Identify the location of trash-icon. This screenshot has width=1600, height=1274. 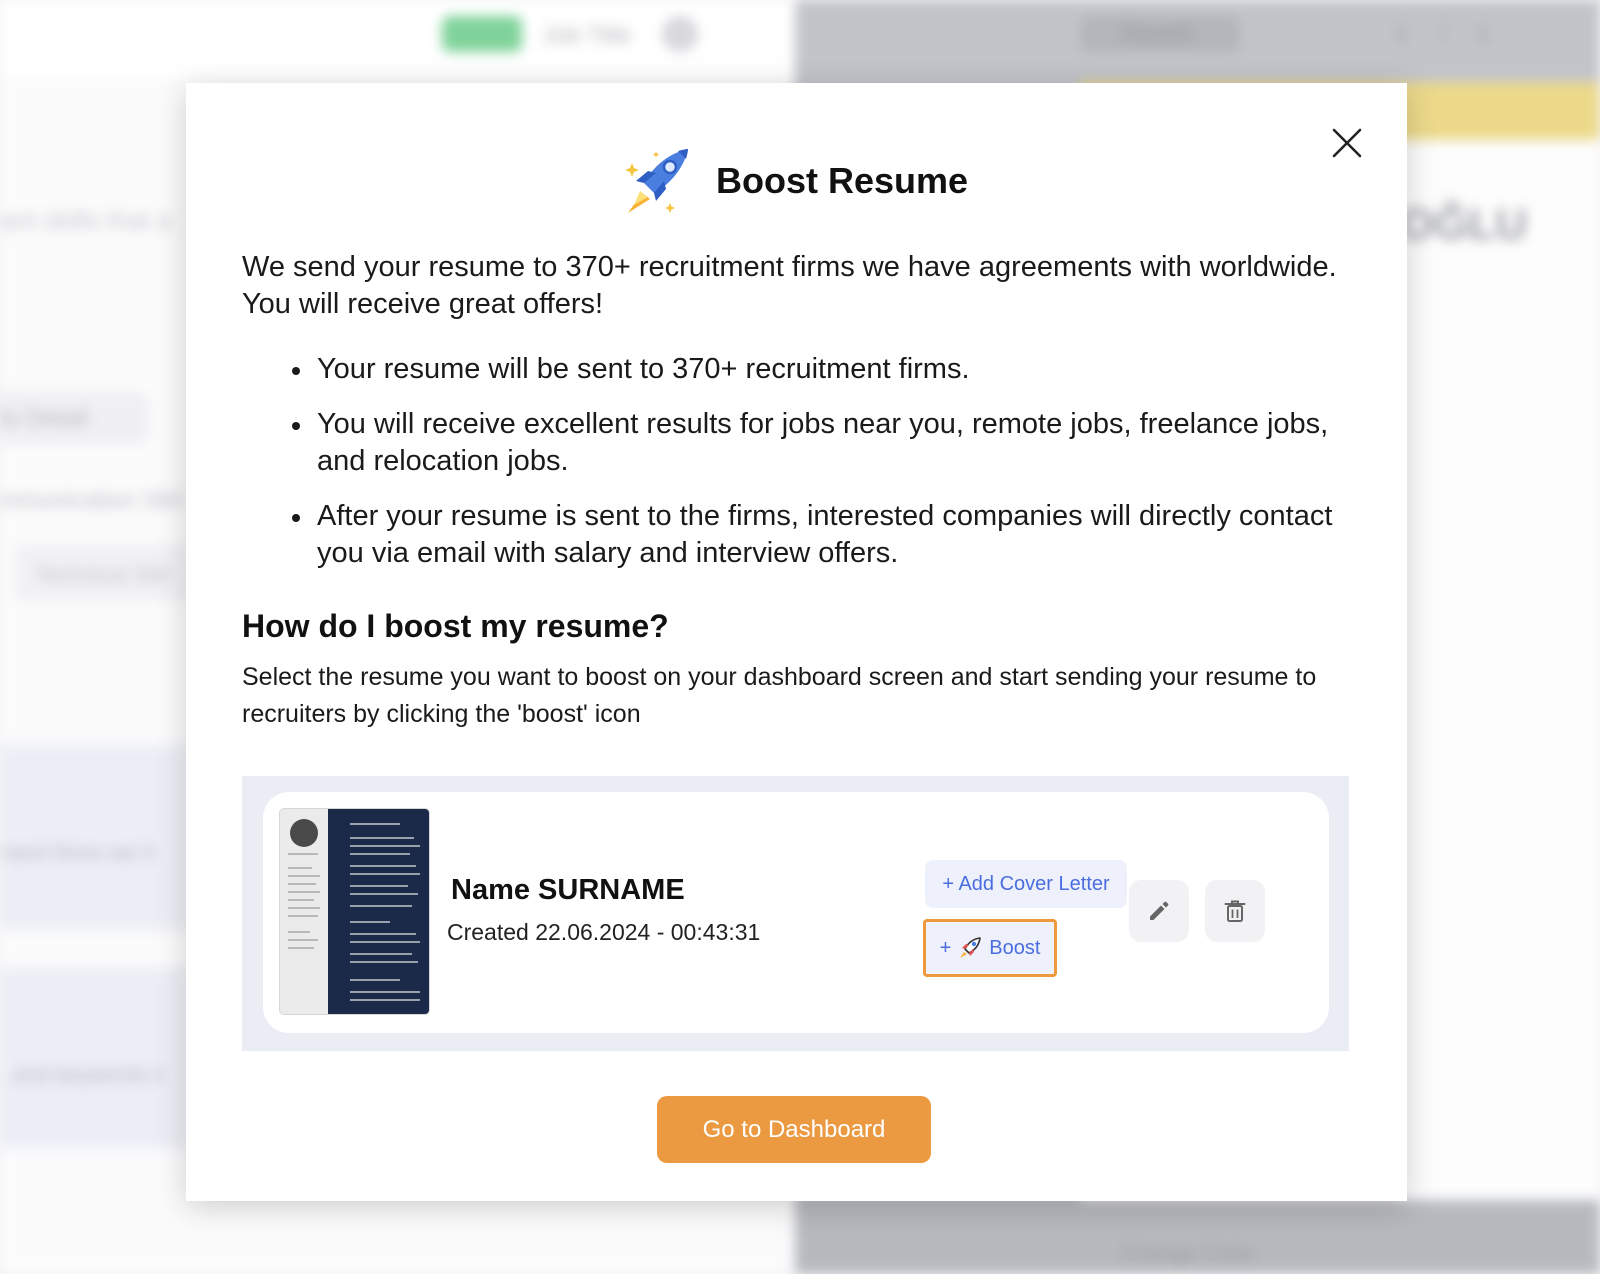
(1235, 911).